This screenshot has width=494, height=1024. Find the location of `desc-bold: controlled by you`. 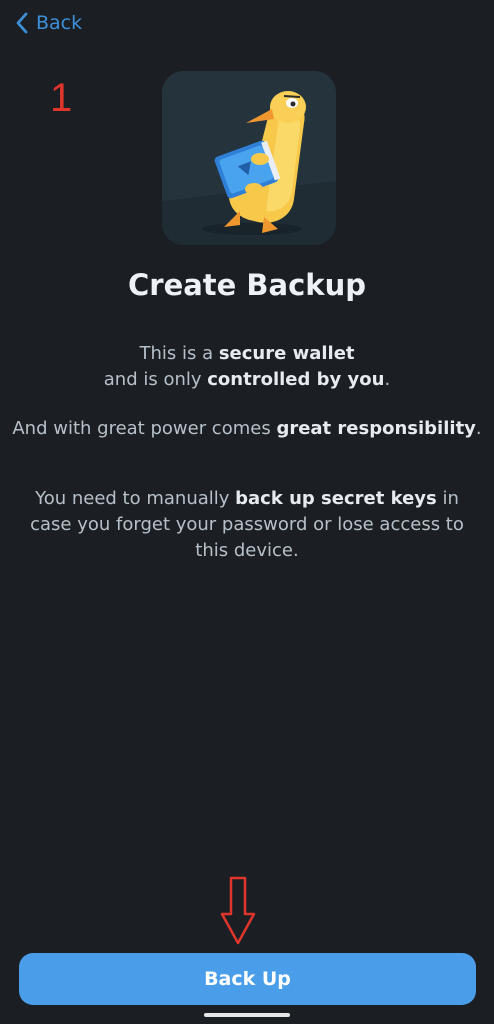

desc-bold: controlled by you is located at coordinates (296, 379).